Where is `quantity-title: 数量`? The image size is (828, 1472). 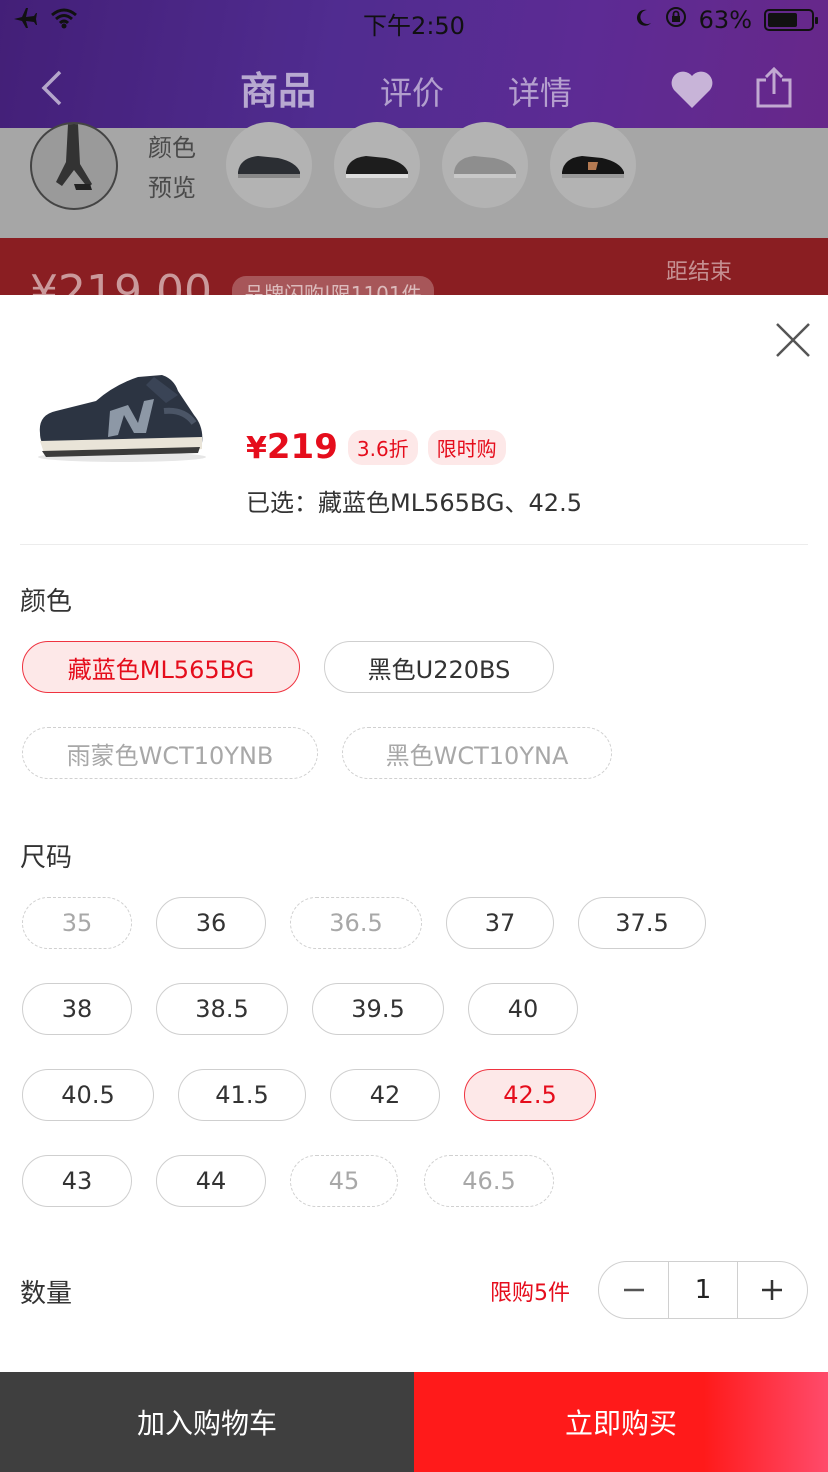
quantity-title: 数量 is located at coordinates (46, 1294).